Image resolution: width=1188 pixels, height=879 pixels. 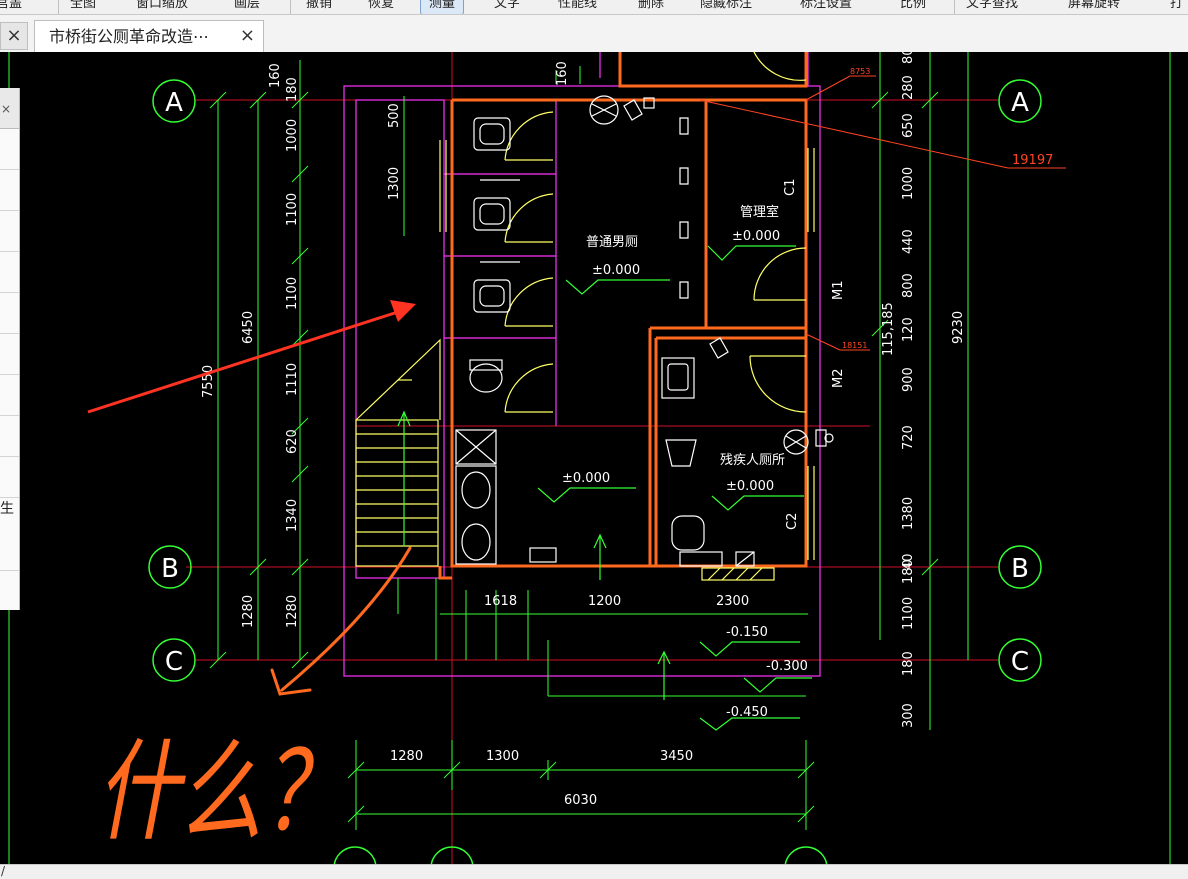 I want to click on side-panel-header: ×, so click(x=9, y=108).